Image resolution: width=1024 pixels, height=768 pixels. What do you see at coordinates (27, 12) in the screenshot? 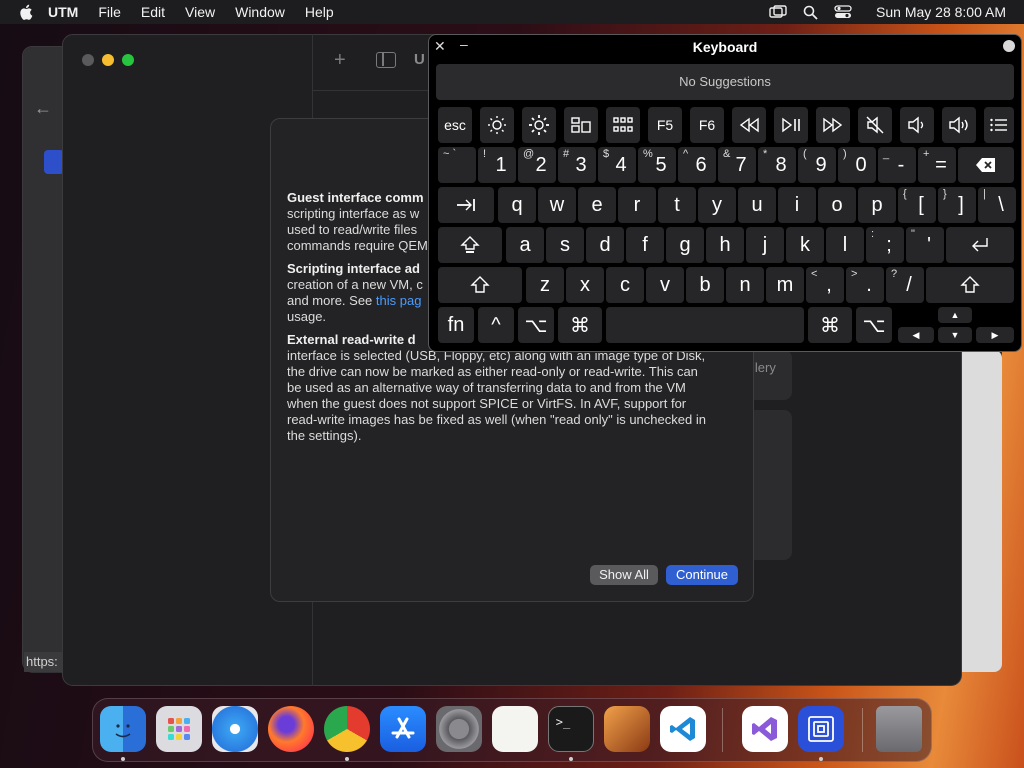
I see `apple-icon` at bounding box center [27, 12].